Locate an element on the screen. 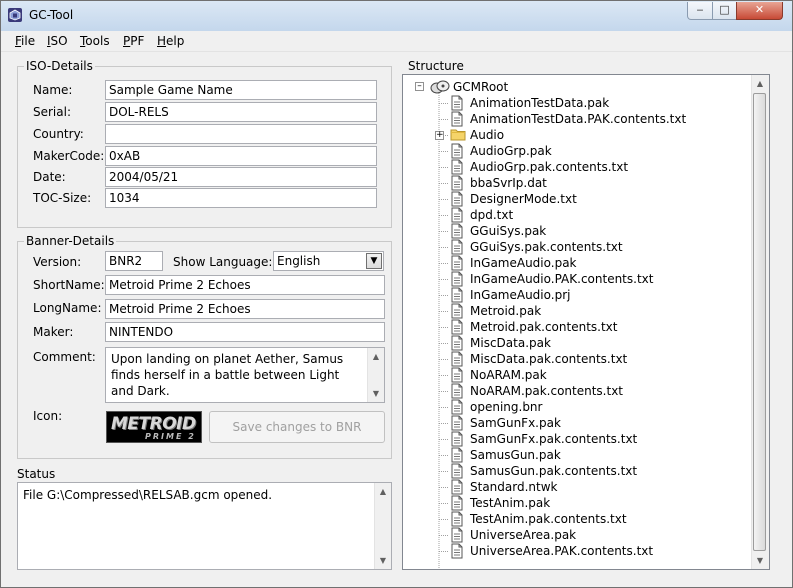 The width and height of the screenshot is (793, 588). close-button: ✕ is located at coordinates (759, 11).